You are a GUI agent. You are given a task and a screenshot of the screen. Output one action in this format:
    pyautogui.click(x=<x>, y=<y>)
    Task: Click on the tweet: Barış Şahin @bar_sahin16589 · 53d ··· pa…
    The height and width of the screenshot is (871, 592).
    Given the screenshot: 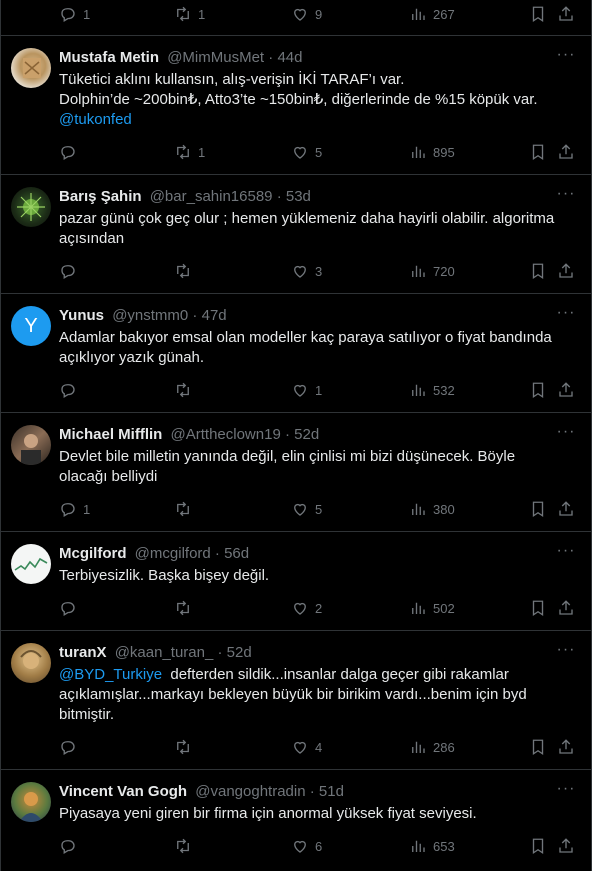 What is the action you would take?
    pyautogui.click(x=296, y=234)
    